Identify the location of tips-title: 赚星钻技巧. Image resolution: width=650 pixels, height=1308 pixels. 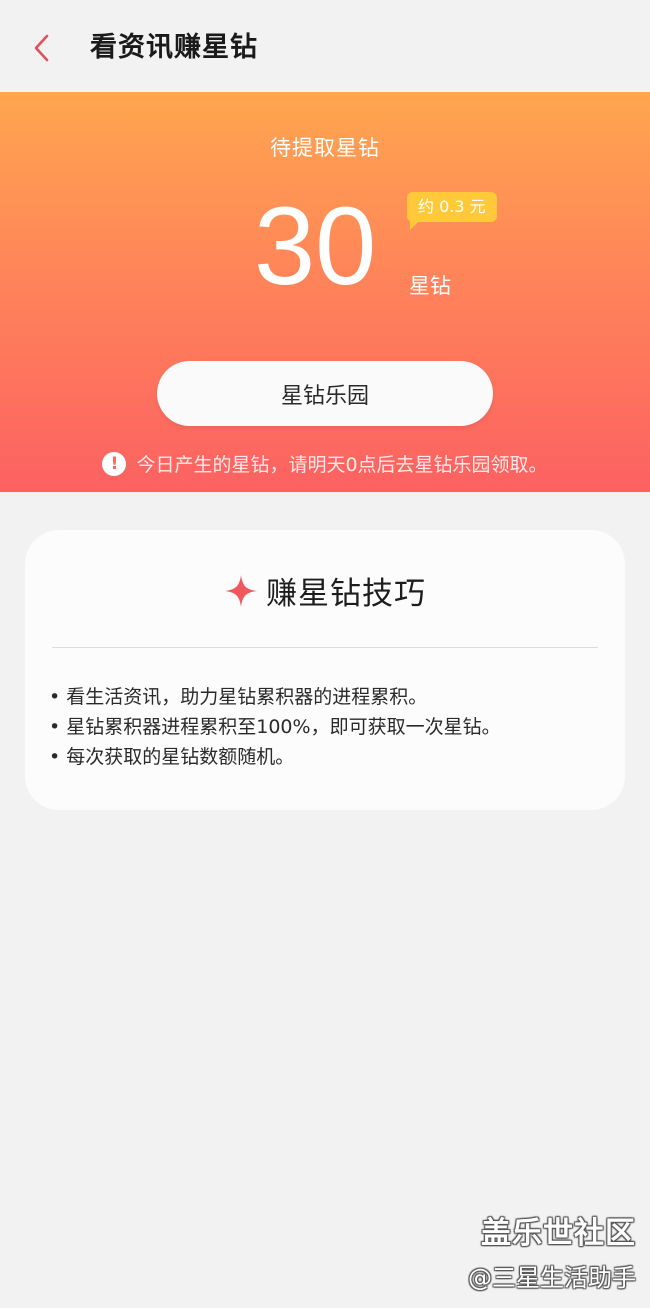
(346, 594).